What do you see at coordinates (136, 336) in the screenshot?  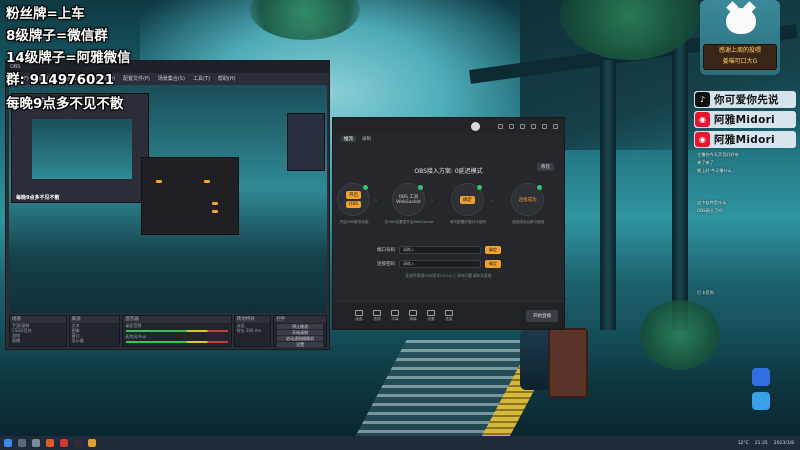 I see `mixer-channel: 麦克风/Aux` at bounding box center [136, 336].